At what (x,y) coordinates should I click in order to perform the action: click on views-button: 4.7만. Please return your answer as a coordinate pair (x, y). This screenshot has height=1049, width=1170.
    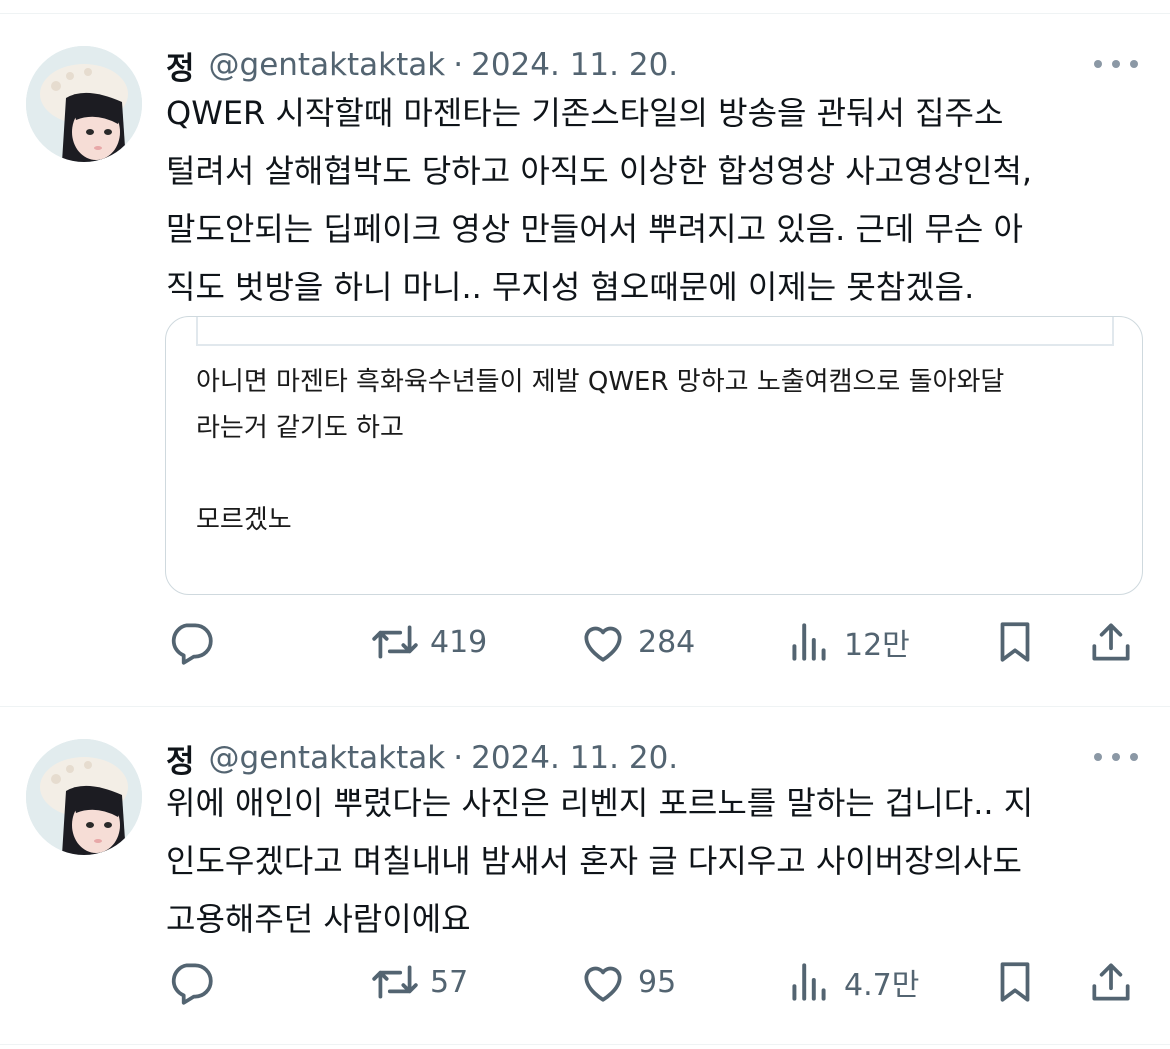
    Looking at the image, I should click on (851, 982).